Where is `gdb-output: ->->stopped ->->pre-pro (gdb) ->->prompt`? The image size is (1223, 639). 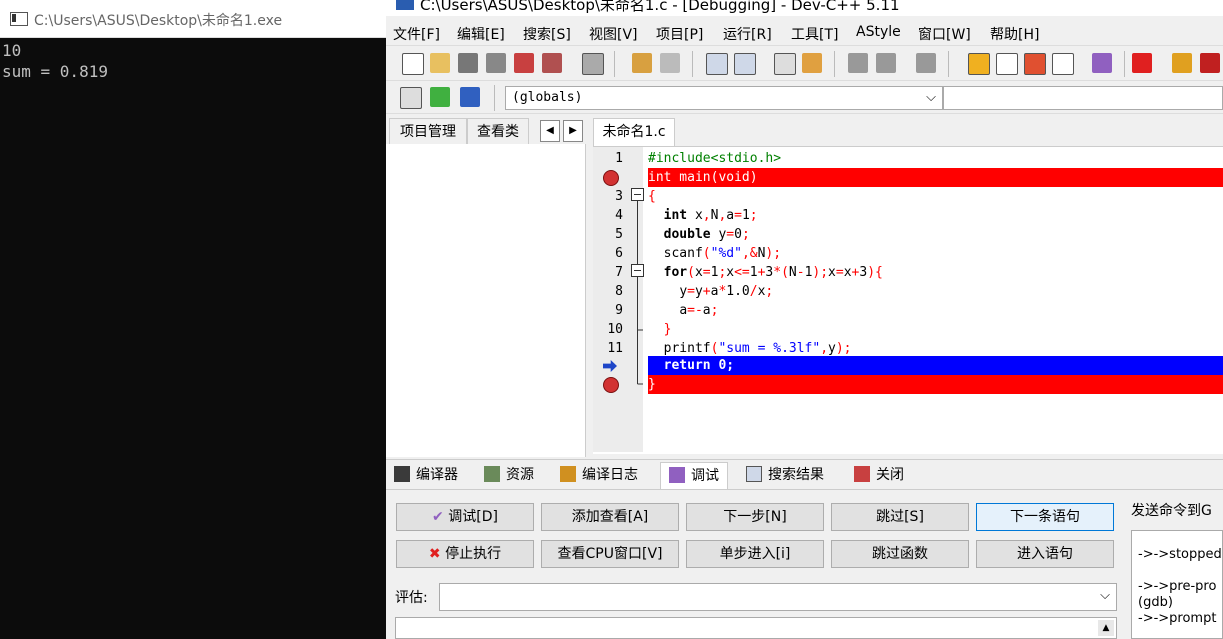 gdb-output: ->->stopped ->->pre-pro (gdb) ->->prompt is located at coordinates (1177, 584).